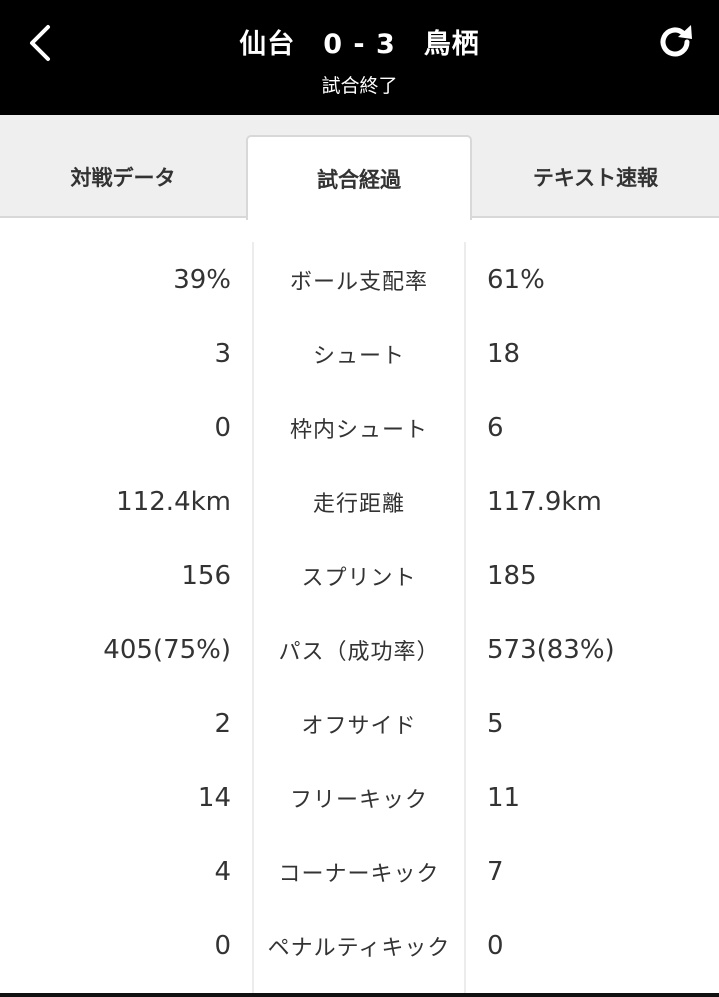 The image size is (719, 997). I want to click on stat-label: 走行距離, so click(358, 504).